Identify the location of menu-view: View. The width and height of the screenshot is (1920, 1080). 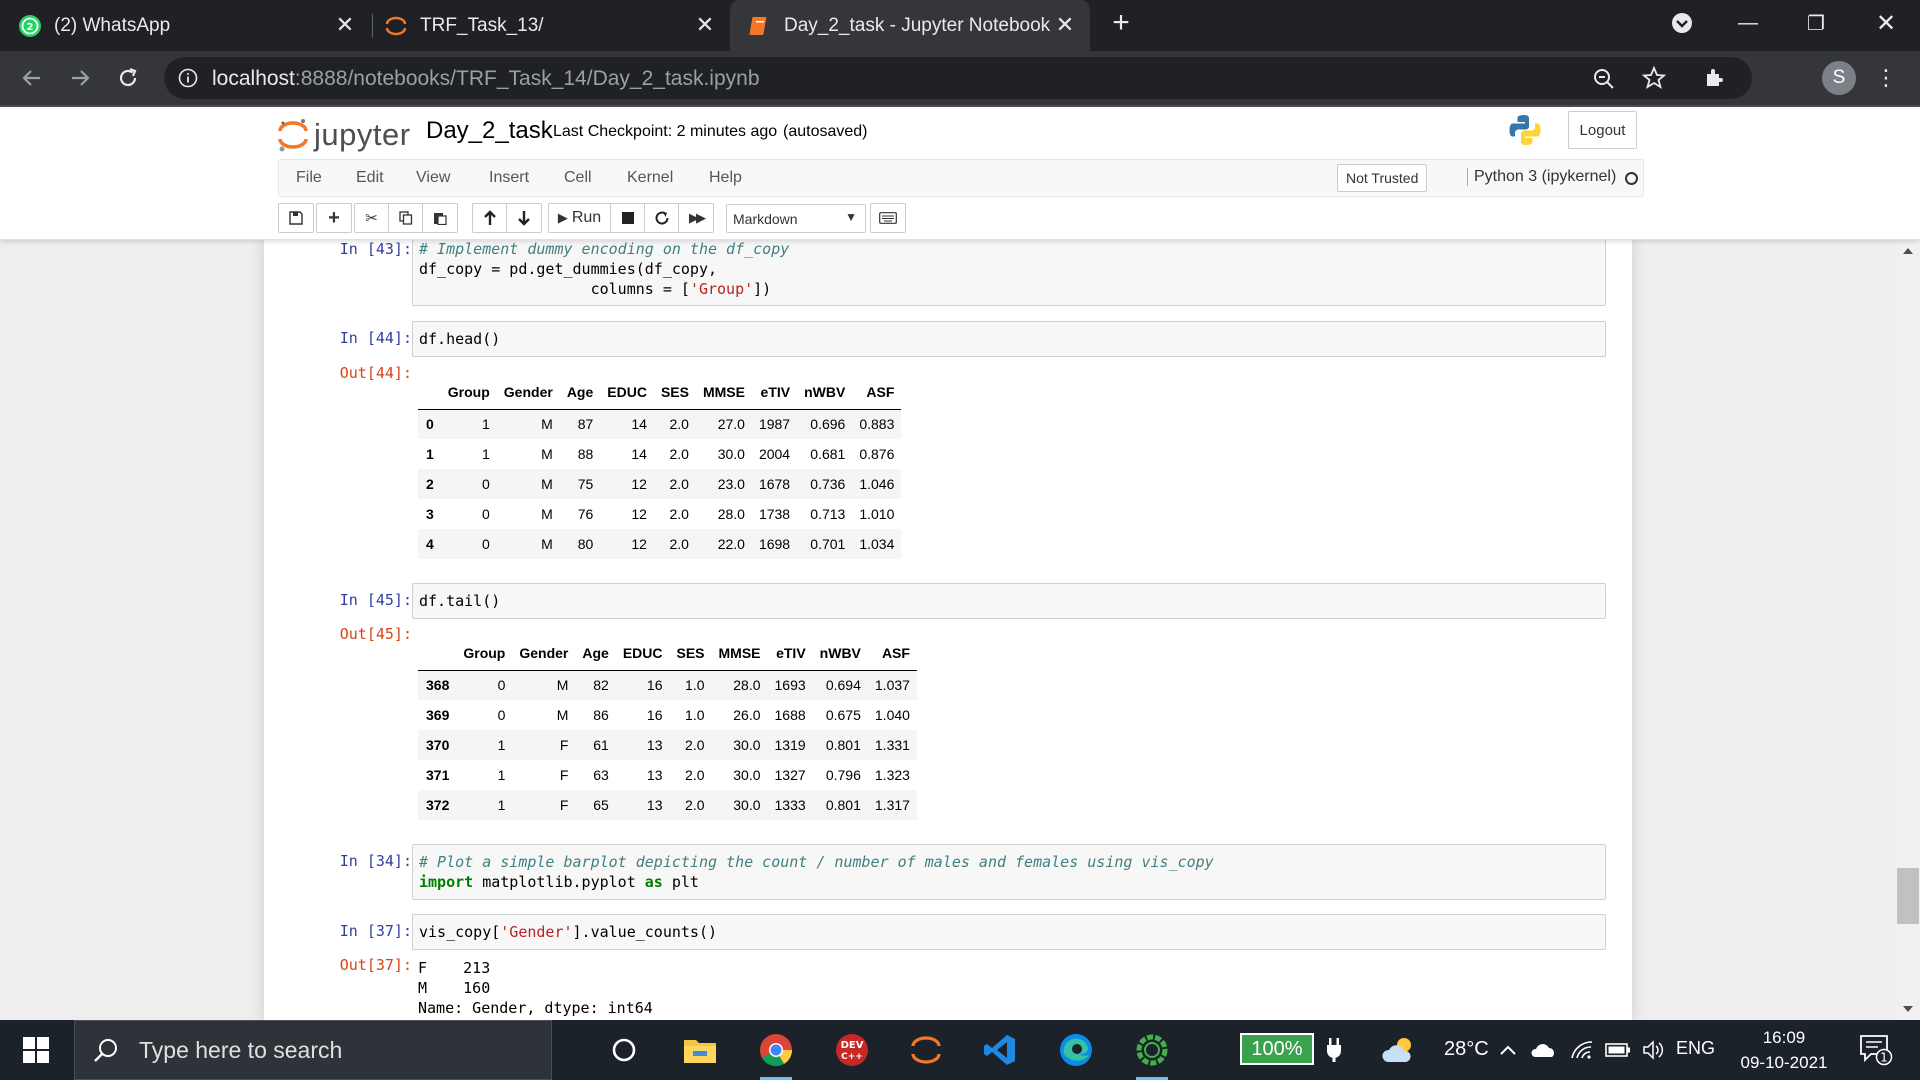
(433, 178).